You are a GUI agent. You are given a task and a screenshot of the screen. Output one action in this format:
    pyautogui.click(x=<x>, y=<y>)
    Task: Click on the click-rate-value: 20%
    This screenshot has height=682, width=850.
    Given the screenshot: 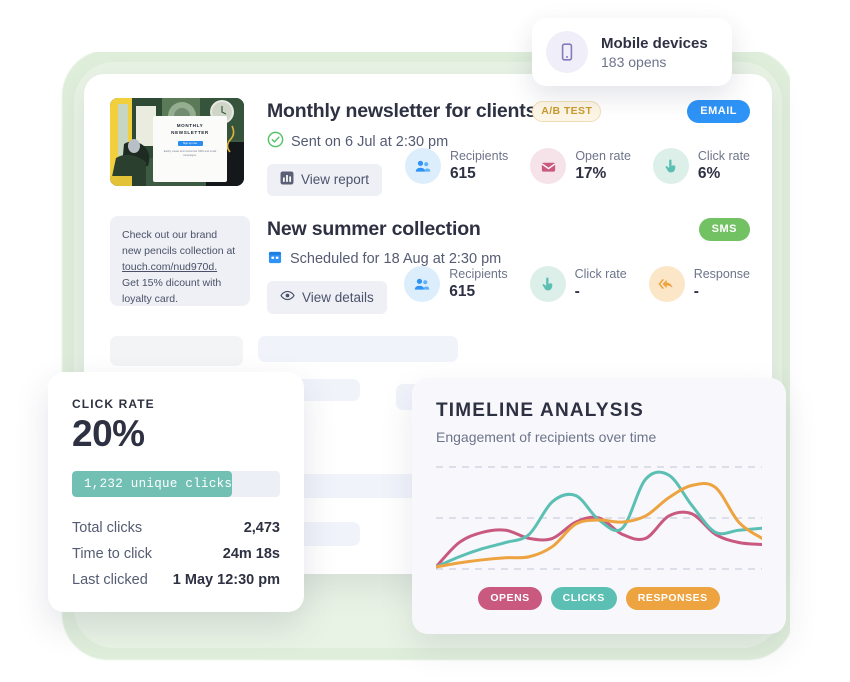 What is the action you would take?
    pyautogui.click(x=108, y=433)
    